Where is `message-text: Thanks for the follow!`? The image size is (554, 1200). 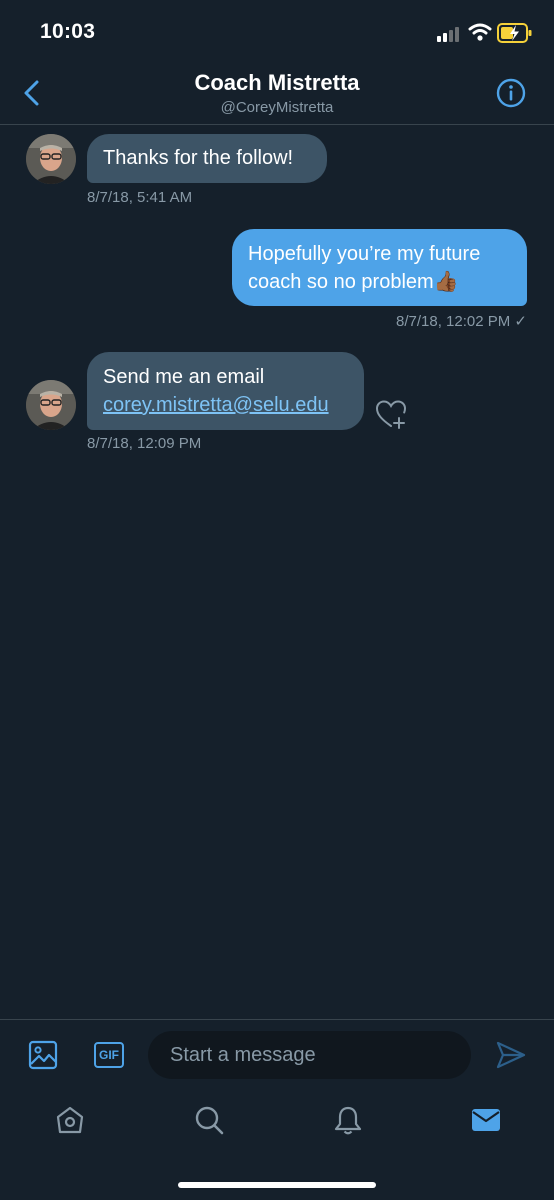
message-text: Thanks for the follow! is located at coordinates (198, 158).